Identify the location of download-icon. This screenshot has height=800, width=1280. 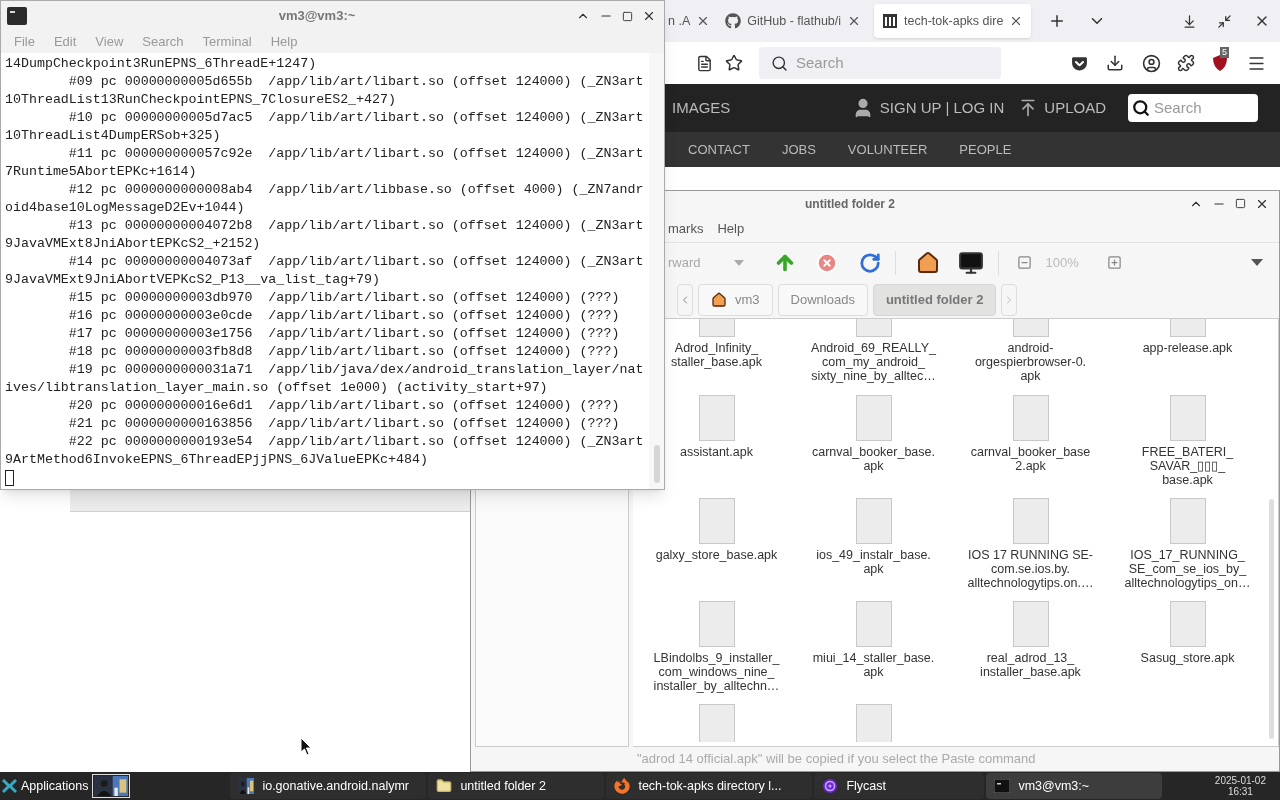
(1115, 63).